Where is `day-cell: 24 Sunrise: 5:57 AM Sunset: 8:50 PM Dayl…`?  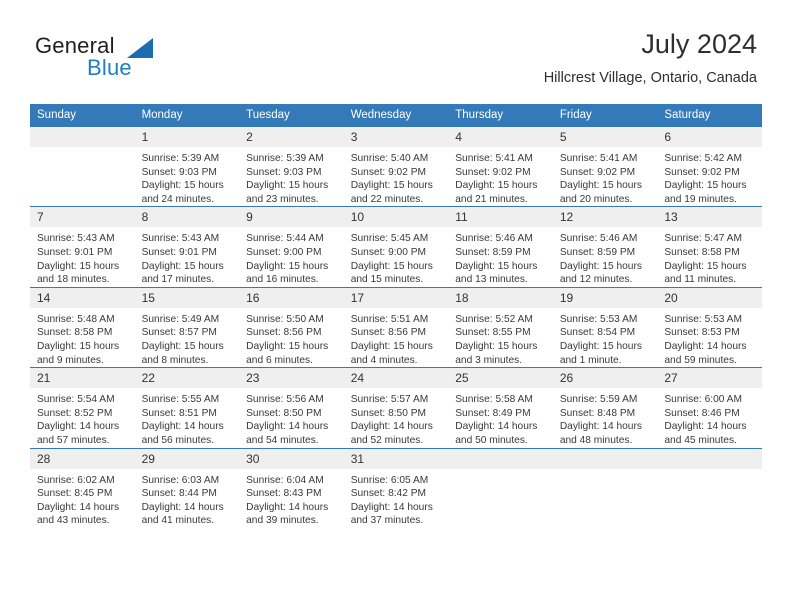
day-cell: 24 Sunrise: 5:57 AM Sunset: 8:50 PM Dayl… is located at coordinates (396, 407).